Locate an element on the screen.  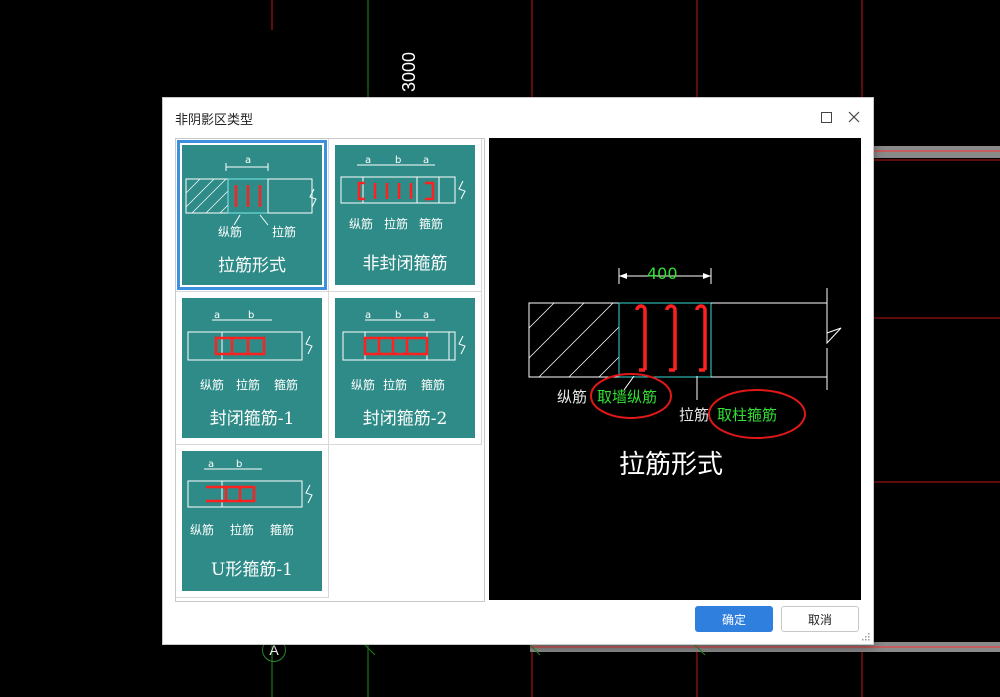
preview-diagram is located at coordinates (685, 353).